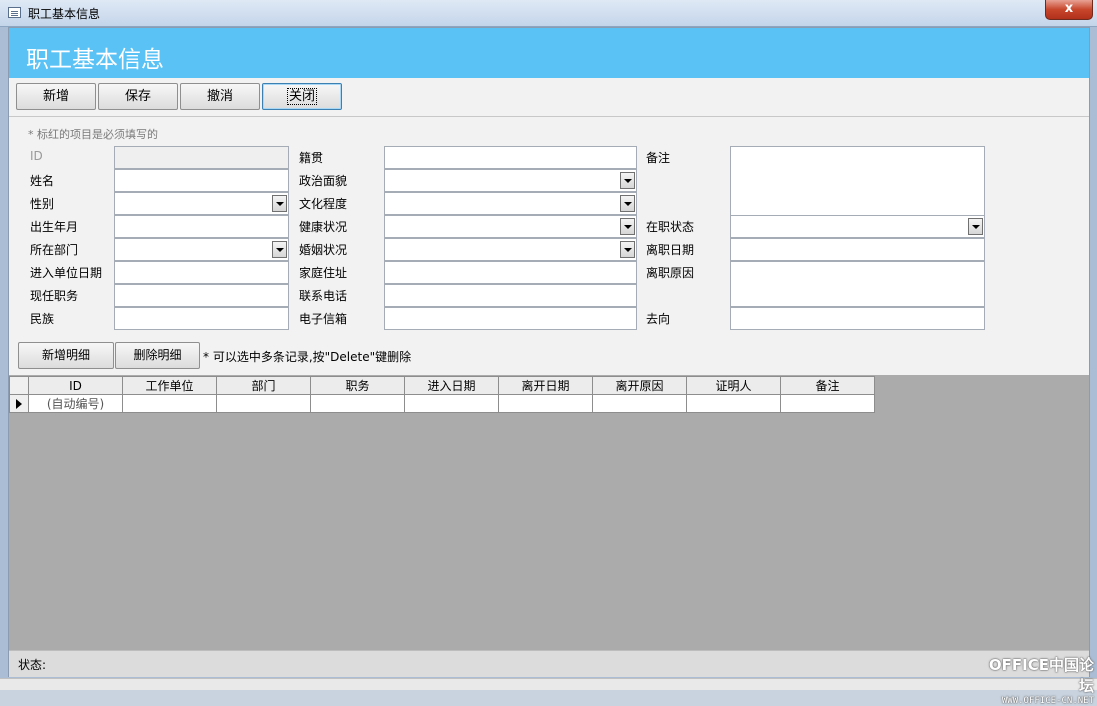 The width and height of the screenshot is (1097, 706). I want to click on grid-cell-remark, so click(827, 403).